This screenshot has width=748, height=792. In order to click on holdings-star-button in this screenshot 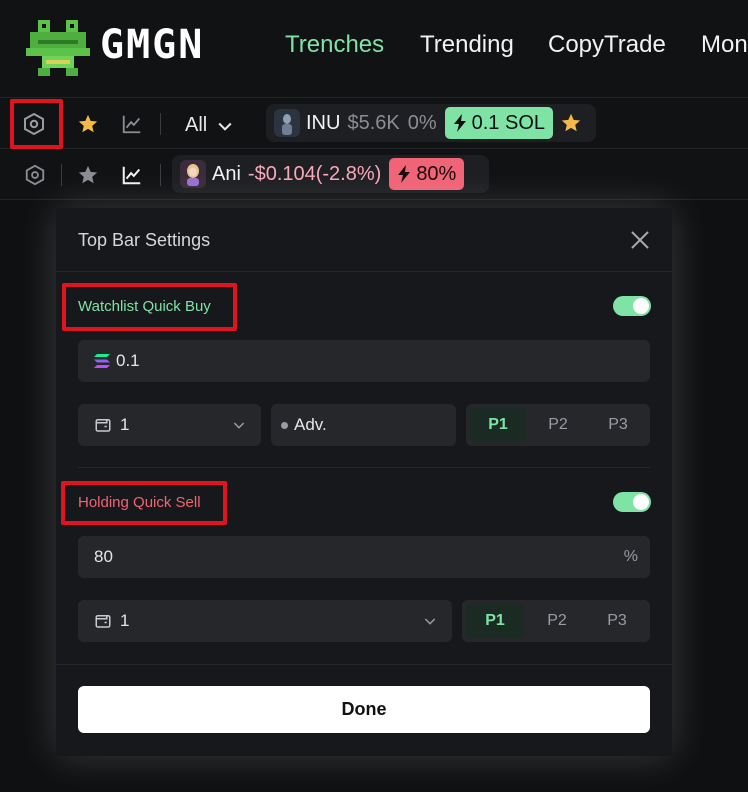, I will do `click(88, 175)`.